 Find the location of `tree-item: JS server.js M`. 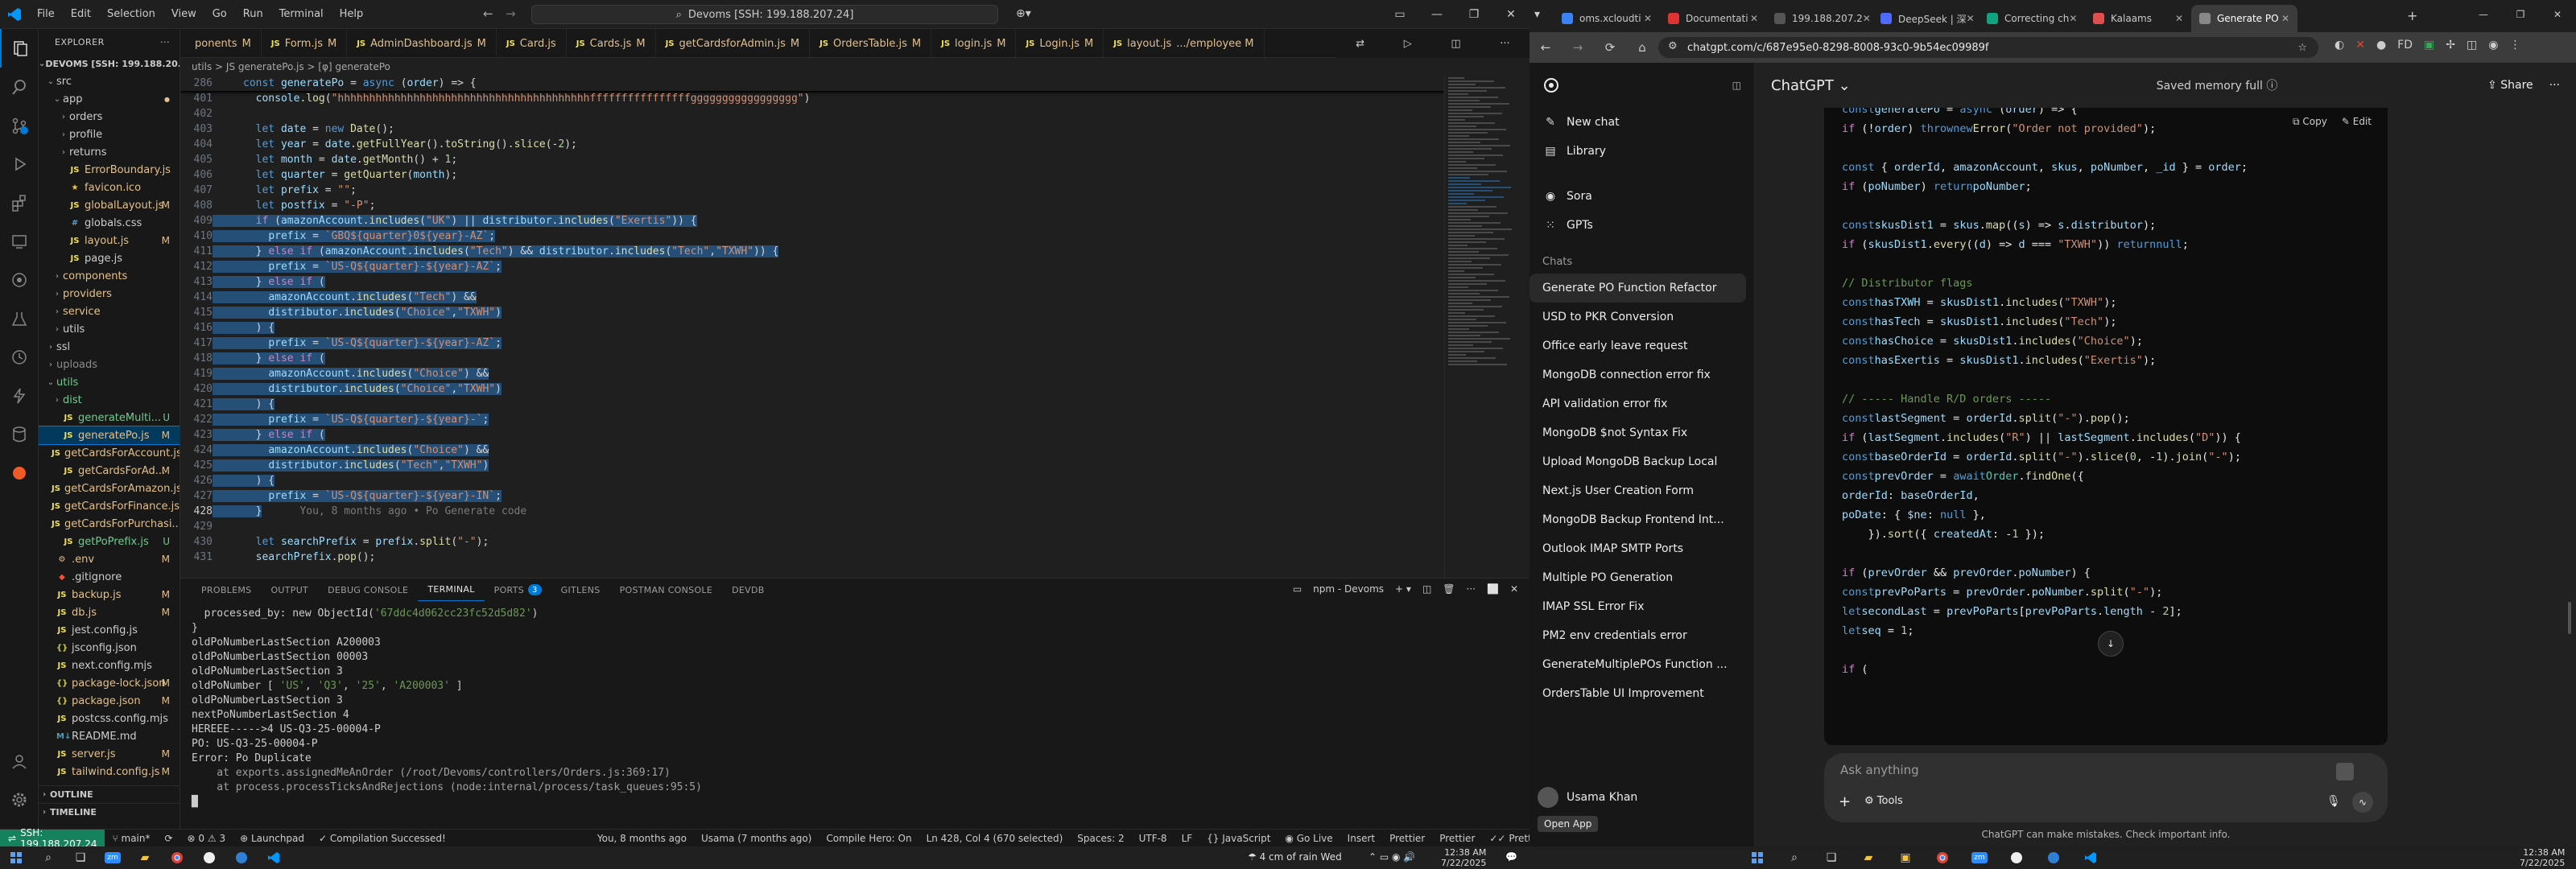

tree-item: JS server.js M is located at coordinates (109, 754).